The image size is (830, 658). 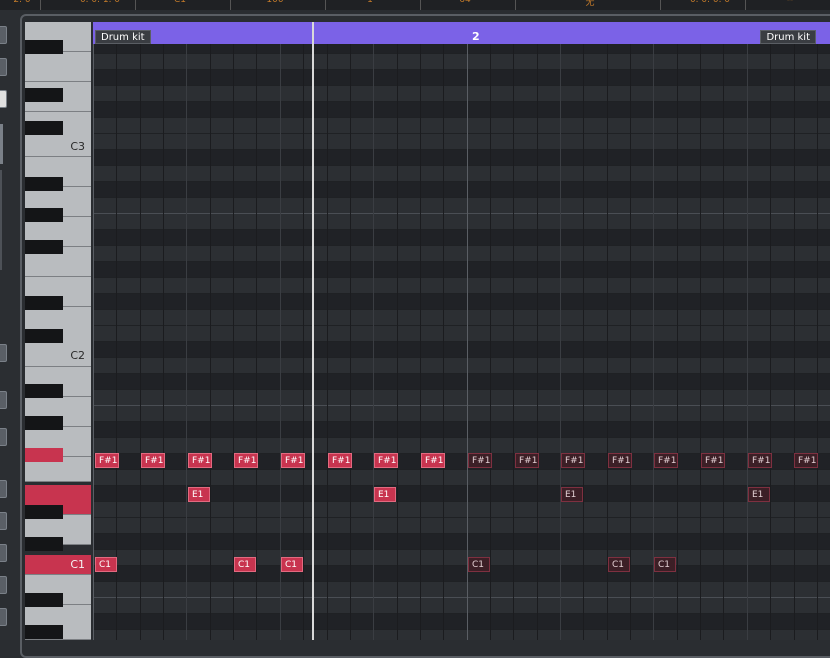 What do you see at coordinates (1, 220) in the screenshot?
I see `slider-track` at bounding box center [1, 220].